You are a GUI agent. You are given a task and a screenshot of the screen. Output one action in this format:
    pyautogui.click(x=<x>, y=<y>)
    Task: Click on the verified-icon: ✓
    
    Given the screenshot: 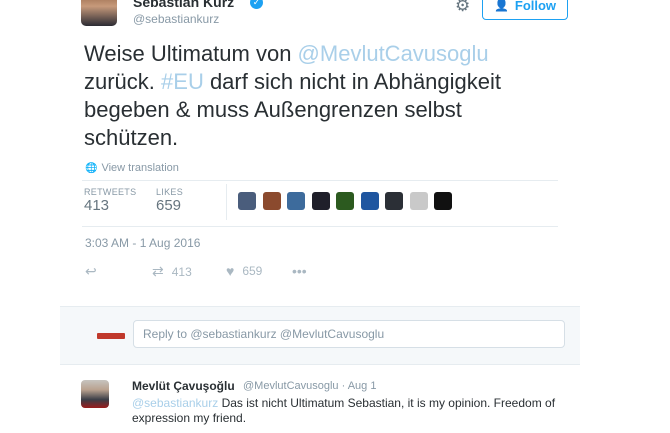 What is the action you would take?
    pyautogui.click(x=256, y=4)
    